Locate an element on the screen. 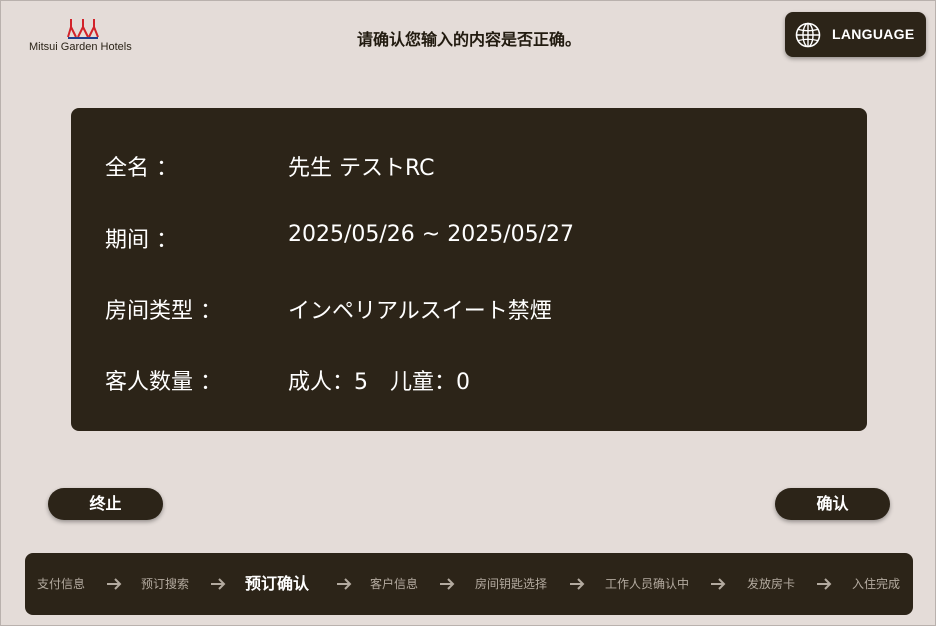  period-value: 2025/05/26 ~ 2025/05/27 is located at coordinates (431, 234).